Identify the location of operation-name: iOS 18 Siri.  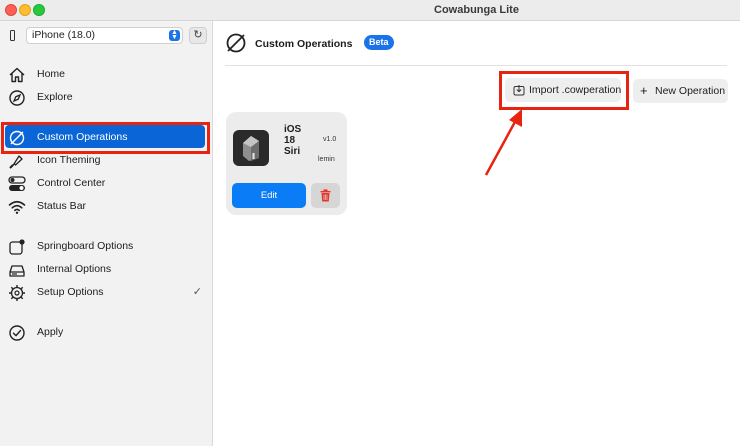
(293, 140).